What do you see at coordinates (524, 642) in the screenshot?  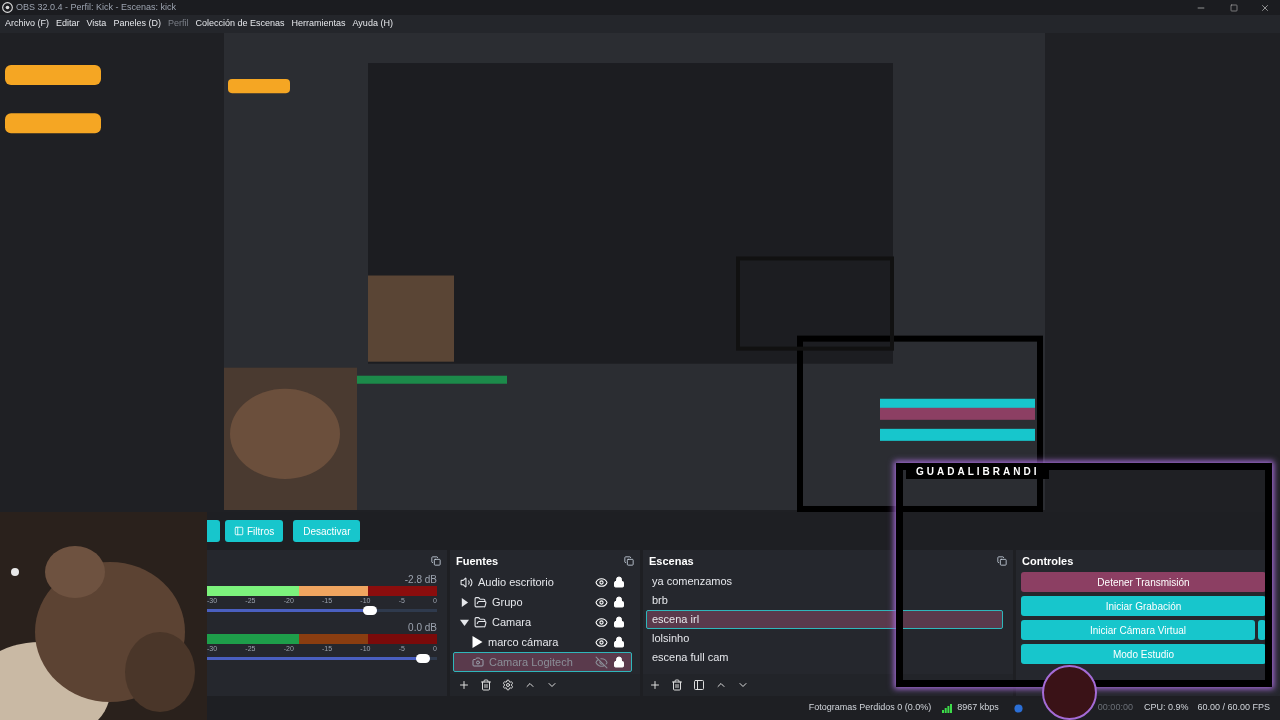 I see `source-name: marco cámara` at bounding box center [524, 642].